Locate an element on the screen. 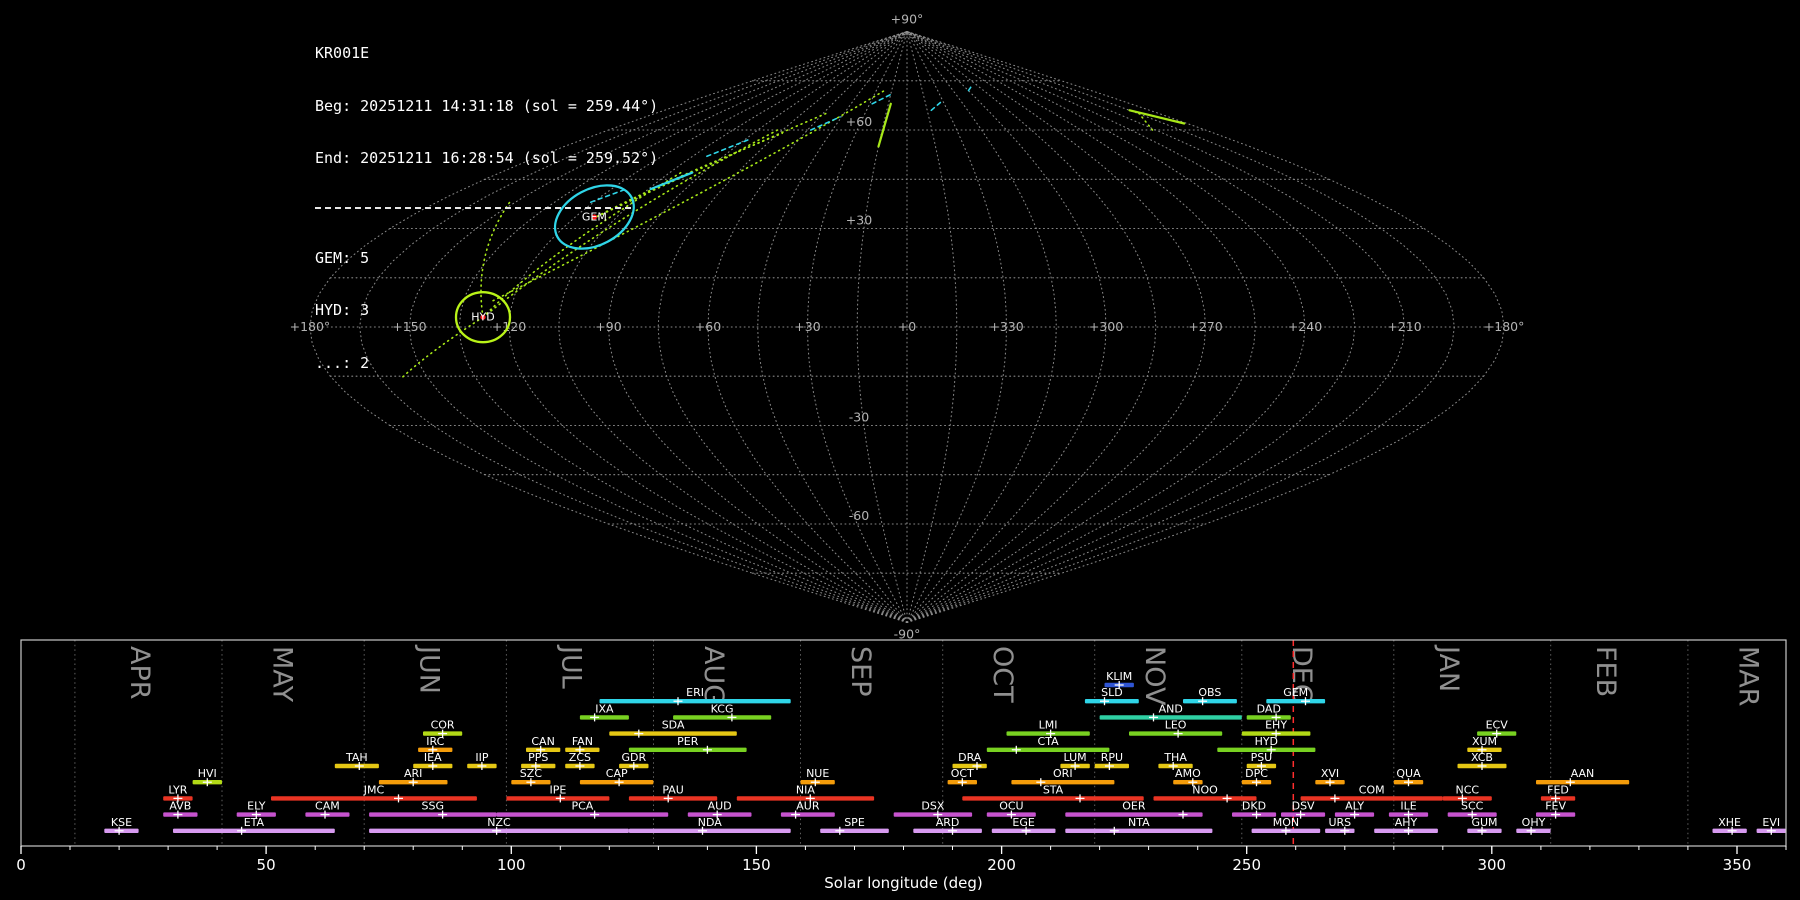 Image resolution: width=1800 pixels, height=900 pixels. shower-bar-pca is located at coordinates (582, 814).